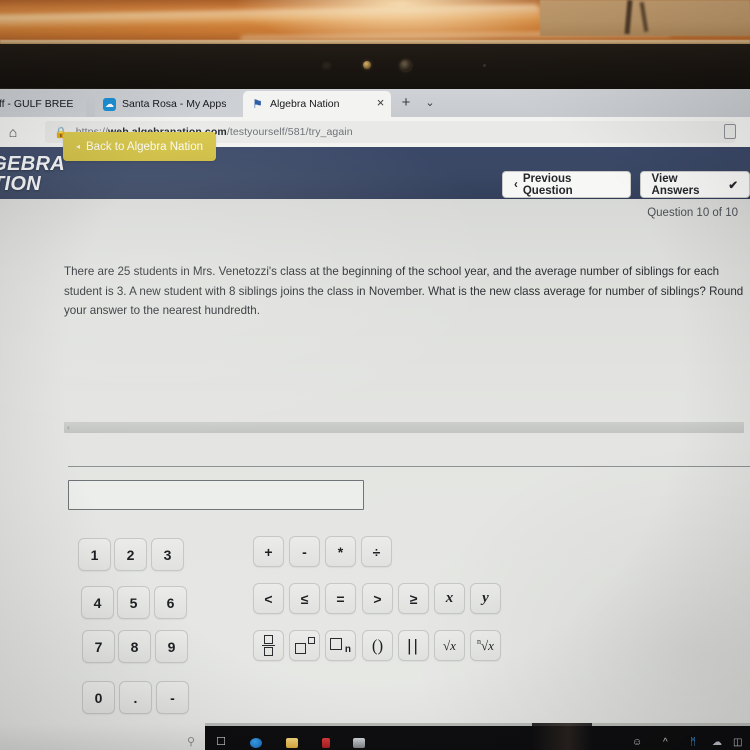 The height and width of the screenshot is (750, 750). What do you see at coordinates (477, 724) in the screenshot?
I see `taskbar-top-edge` at bounding box center [477, 724].